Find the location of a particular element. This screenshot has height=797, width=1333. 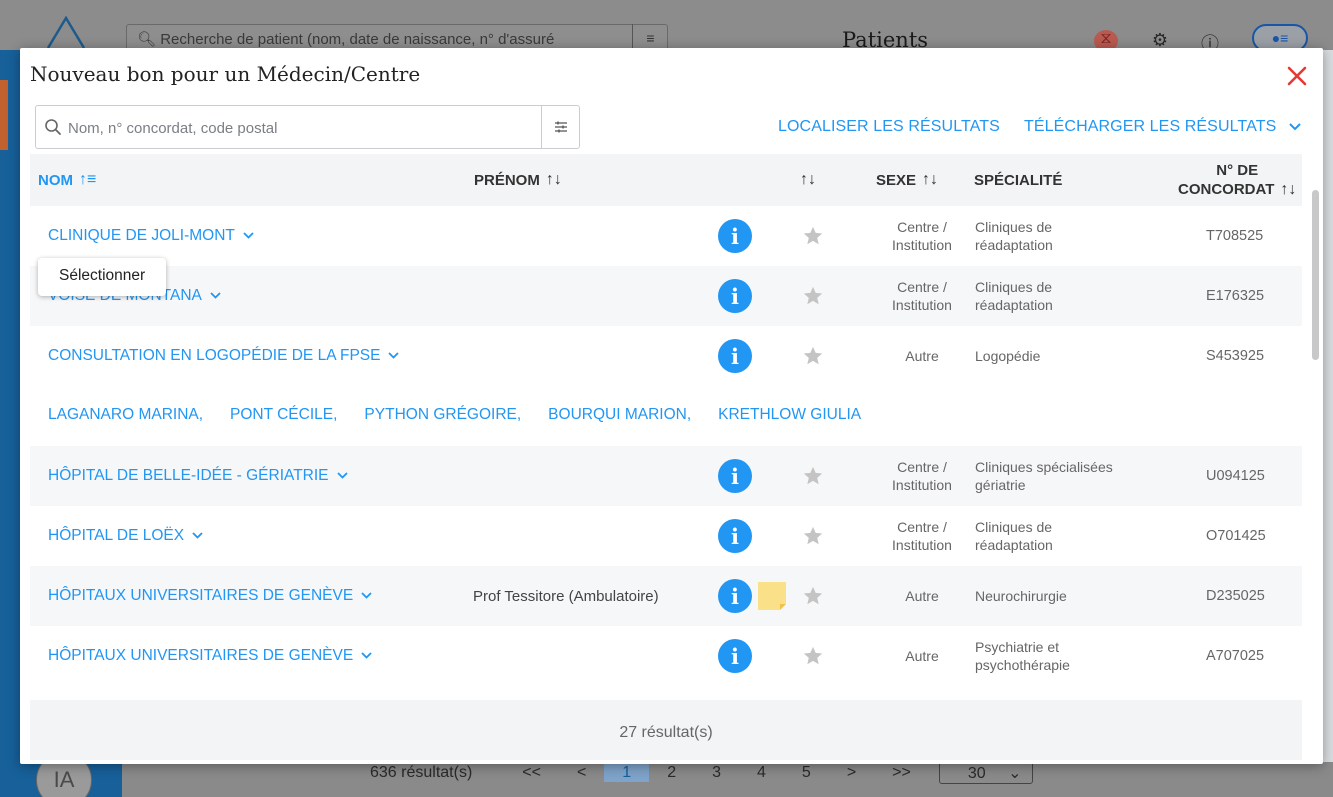

localize-results-button: LOCALISER LES RÉSULTATS is located at coordinates (889, 127).